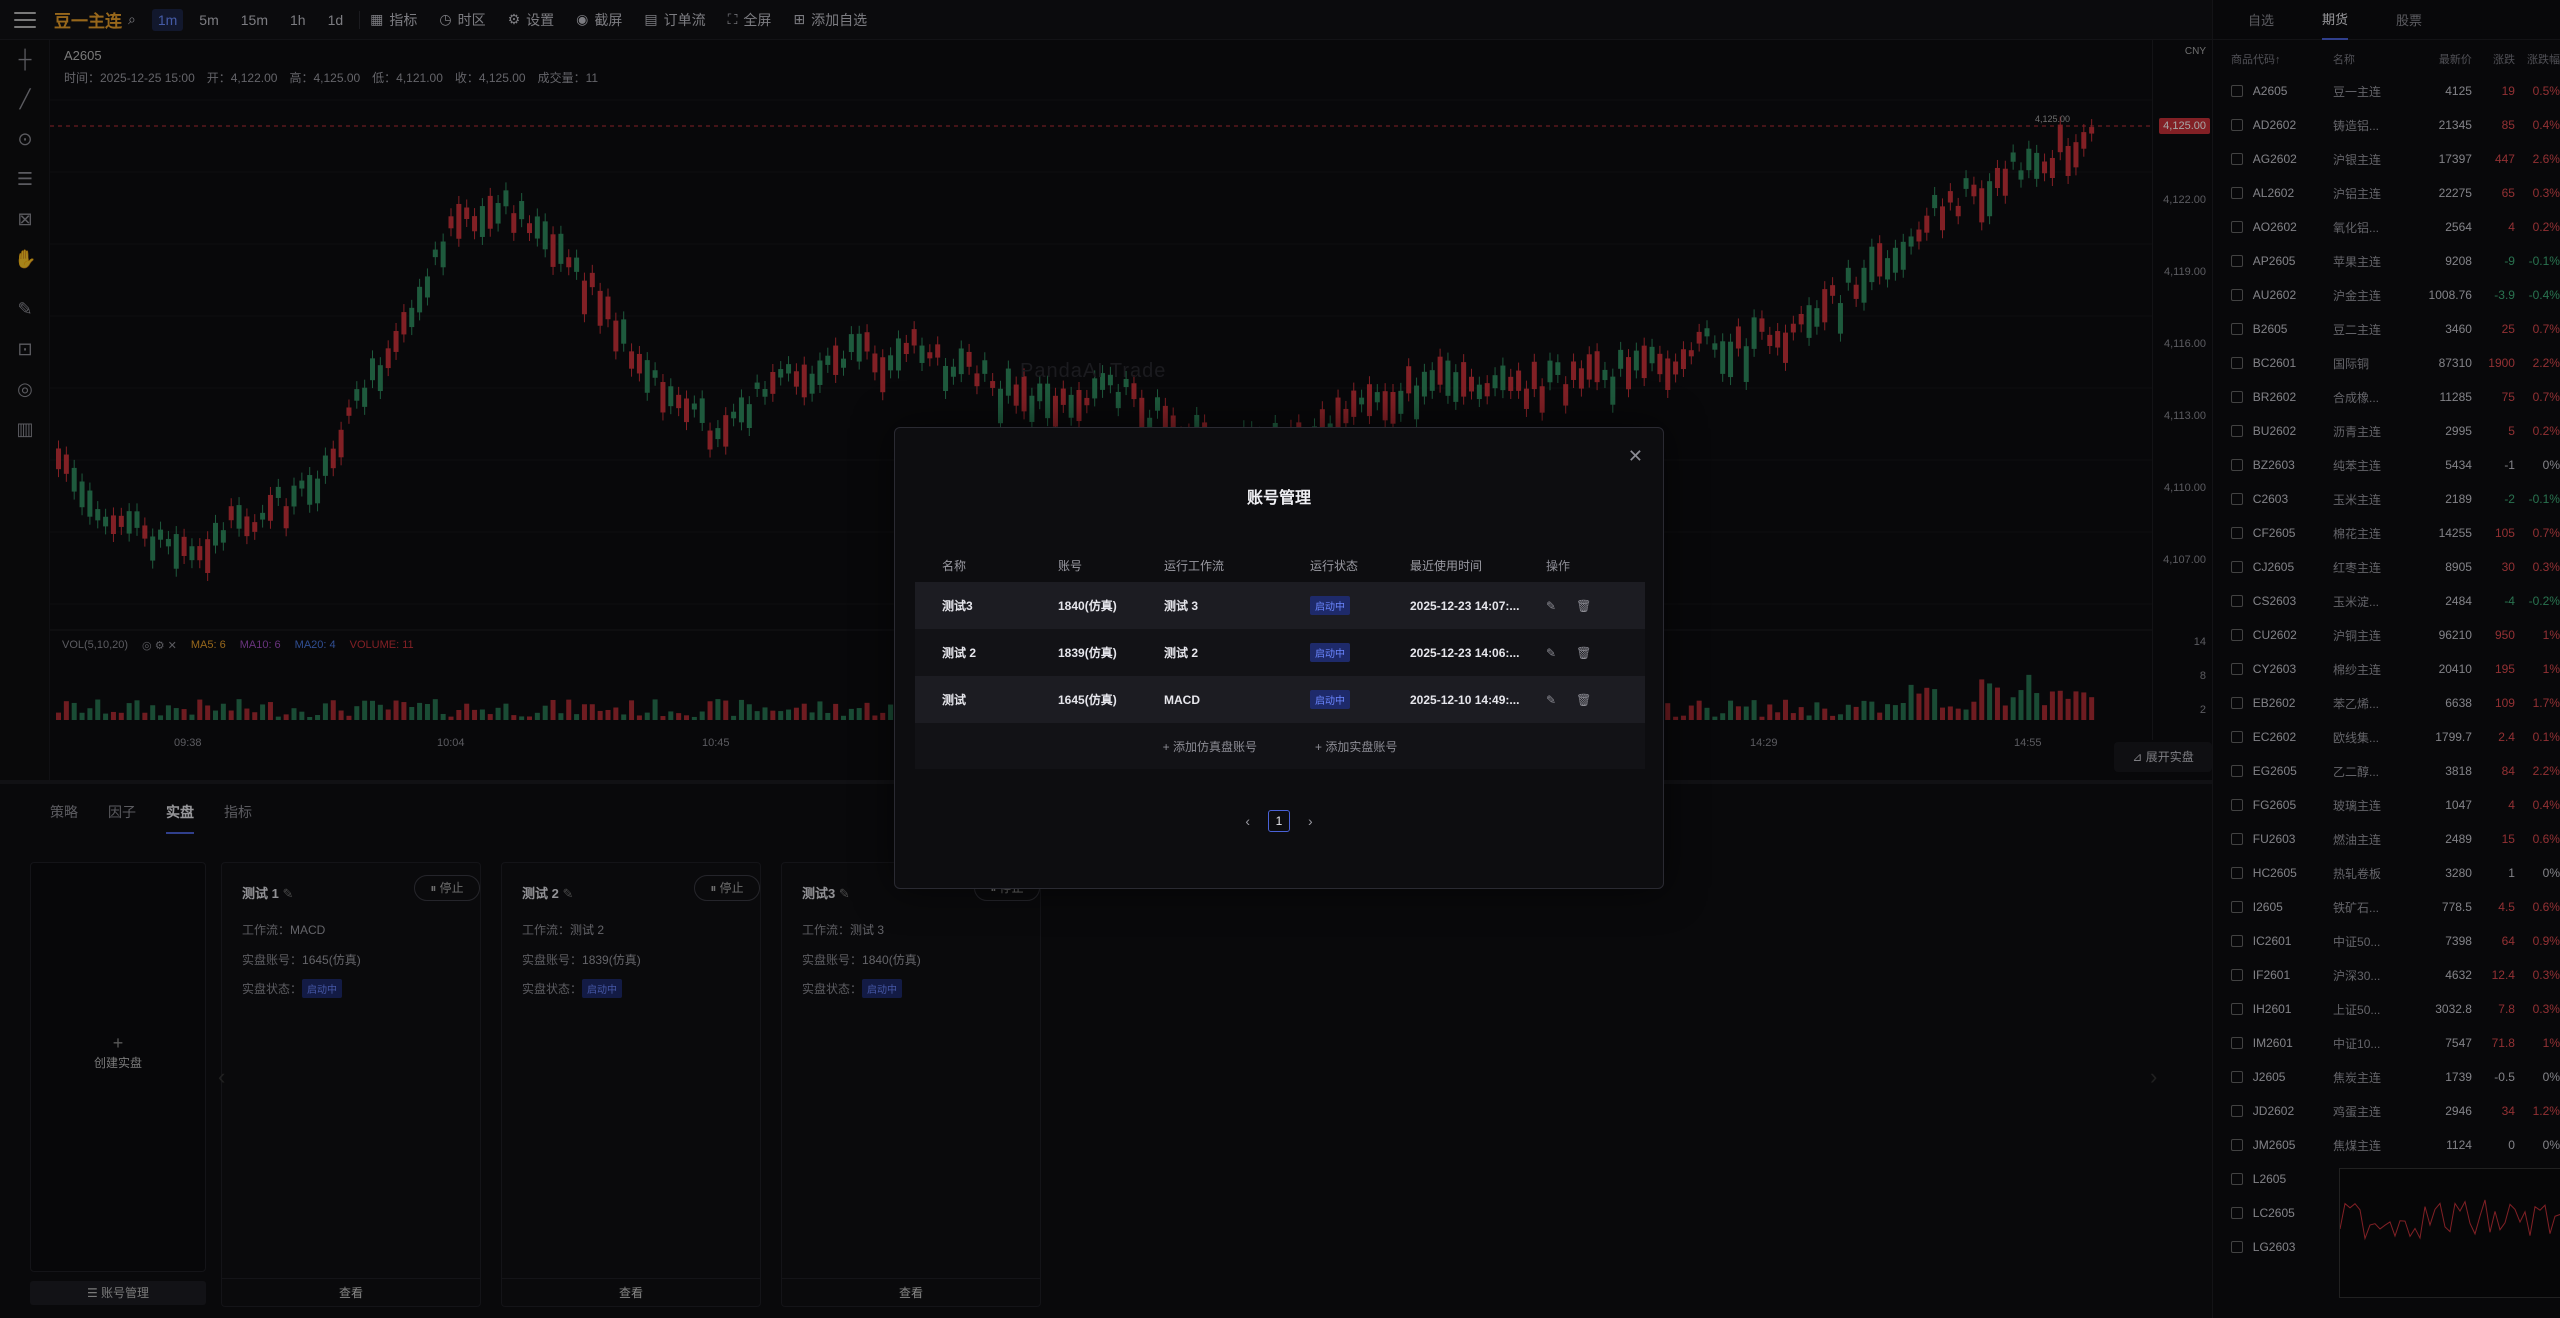  Describe the element at coordinates (1356, 746) in the screenshot. I see `add-real-account-button: + 添加实盘账号` at that location.